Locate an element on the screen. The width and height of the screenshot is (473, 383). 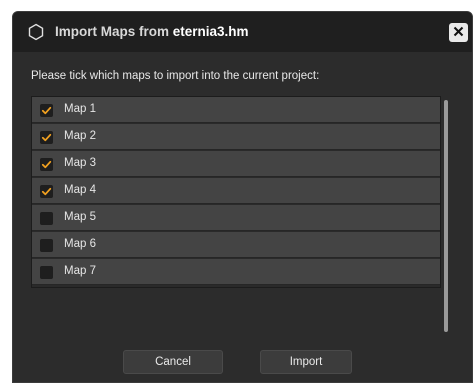
map-label: Map 4 is located at coordinates (80, 190).